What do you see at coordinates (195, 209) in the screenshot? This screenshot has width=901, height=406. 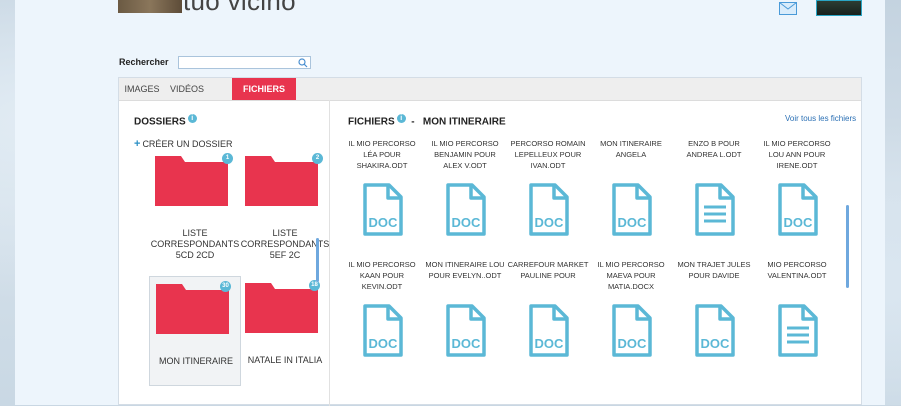 I see `folder-item: 1 LISTE CORRESPONDANTS 5CD 2CD` at bounding box center [195, 209].